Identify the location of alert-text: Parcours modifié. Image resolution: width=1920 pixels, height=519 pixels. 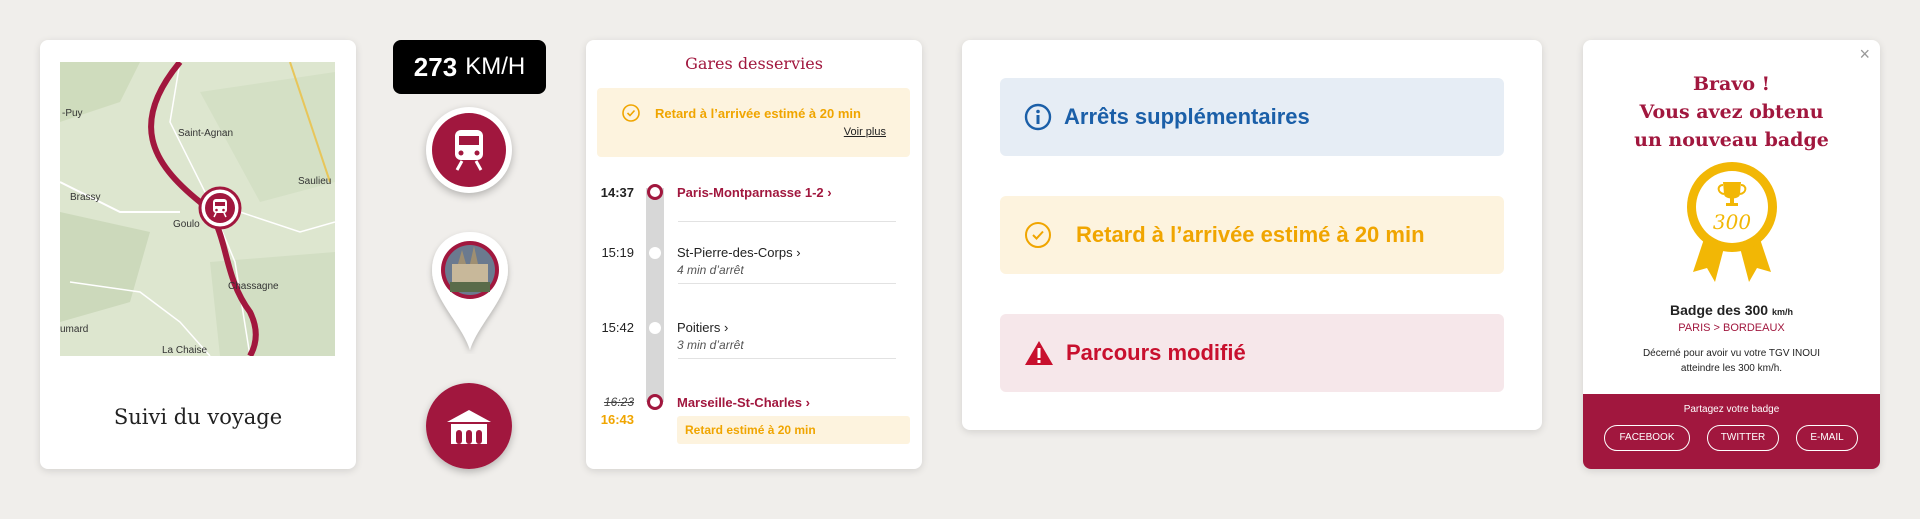
(1156, 352).